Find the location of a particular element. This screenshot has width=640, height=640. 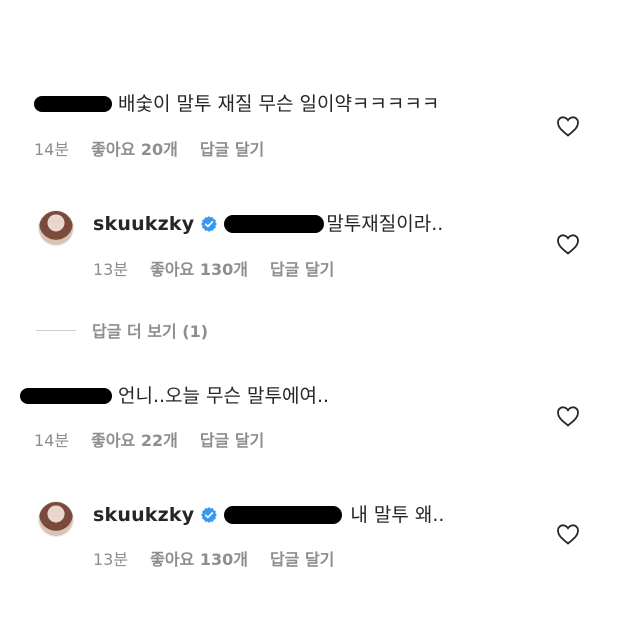

comment-1-body: 배숯이 말투 재질 무슨 일이약ㅋㅋㅋㅋㅋ is located at coordinates (236, 104).